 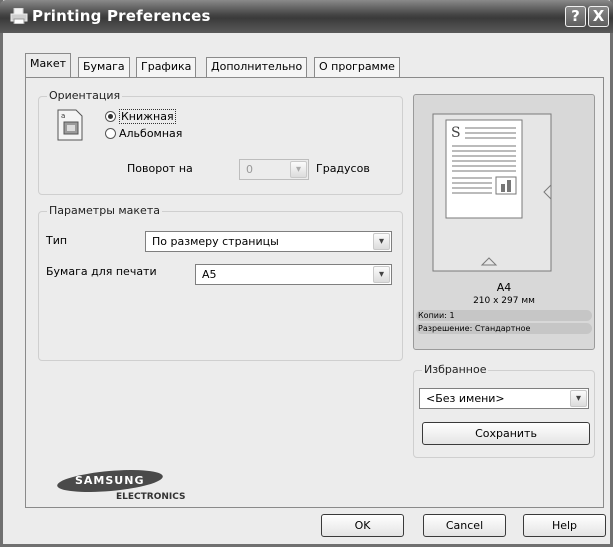 I want to click on tab-paper: Бумага, so click(x=104, y=67).